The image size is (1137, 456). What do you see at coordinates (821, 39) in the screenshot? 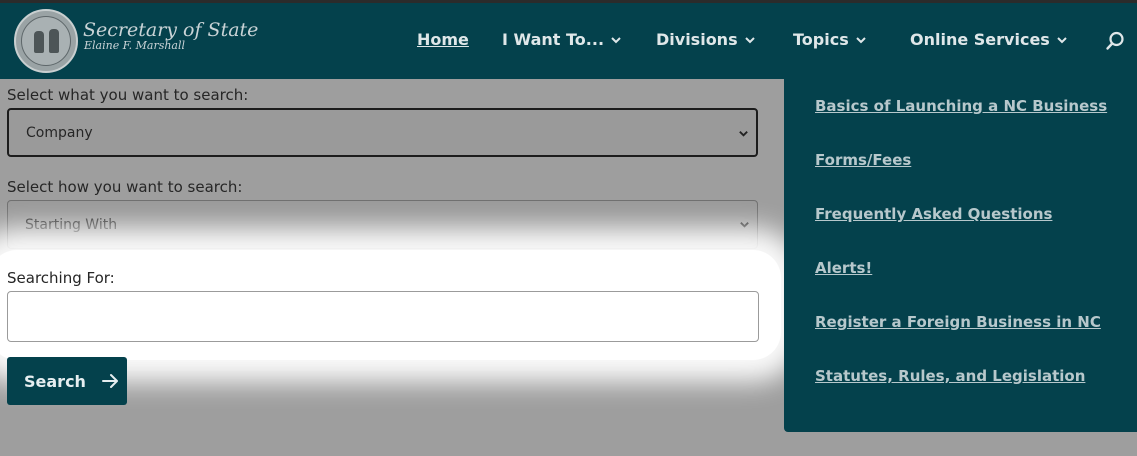
I see `nav-topics-label: Topics` at bounding box center [821, 39].